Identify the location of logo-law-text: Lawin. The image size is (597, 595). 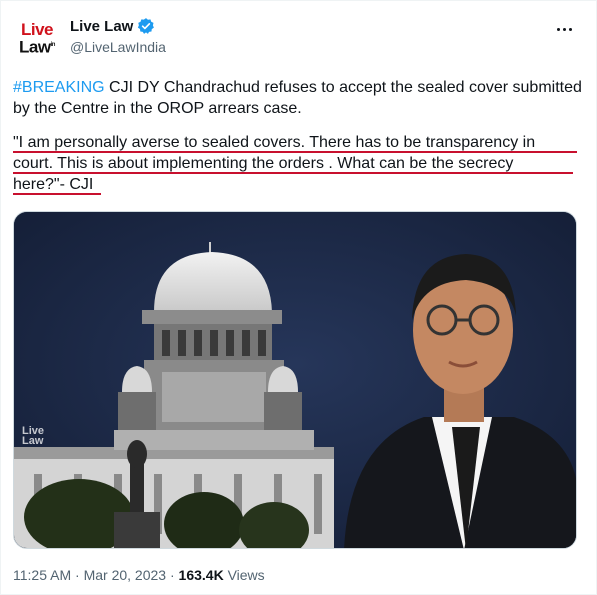
(37, 47).